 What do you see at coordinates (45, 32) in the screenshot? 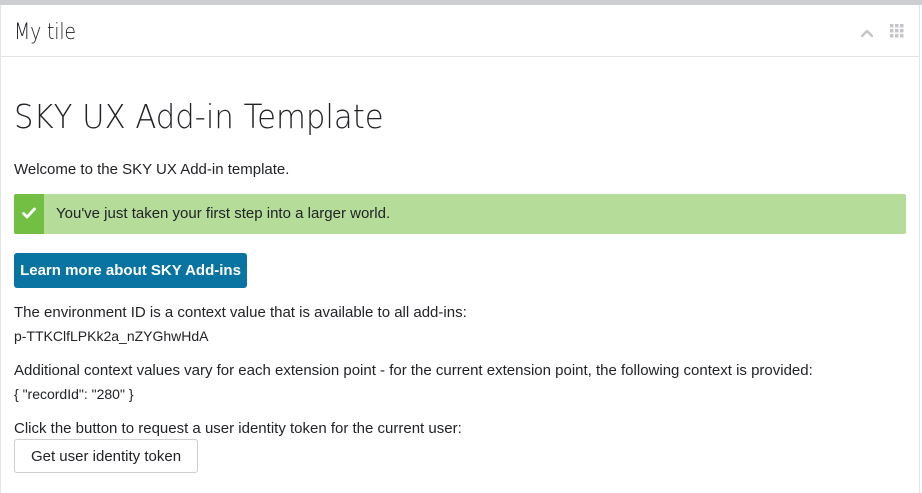
I see `tile-title: My tile` at bounding box center [45, 32].